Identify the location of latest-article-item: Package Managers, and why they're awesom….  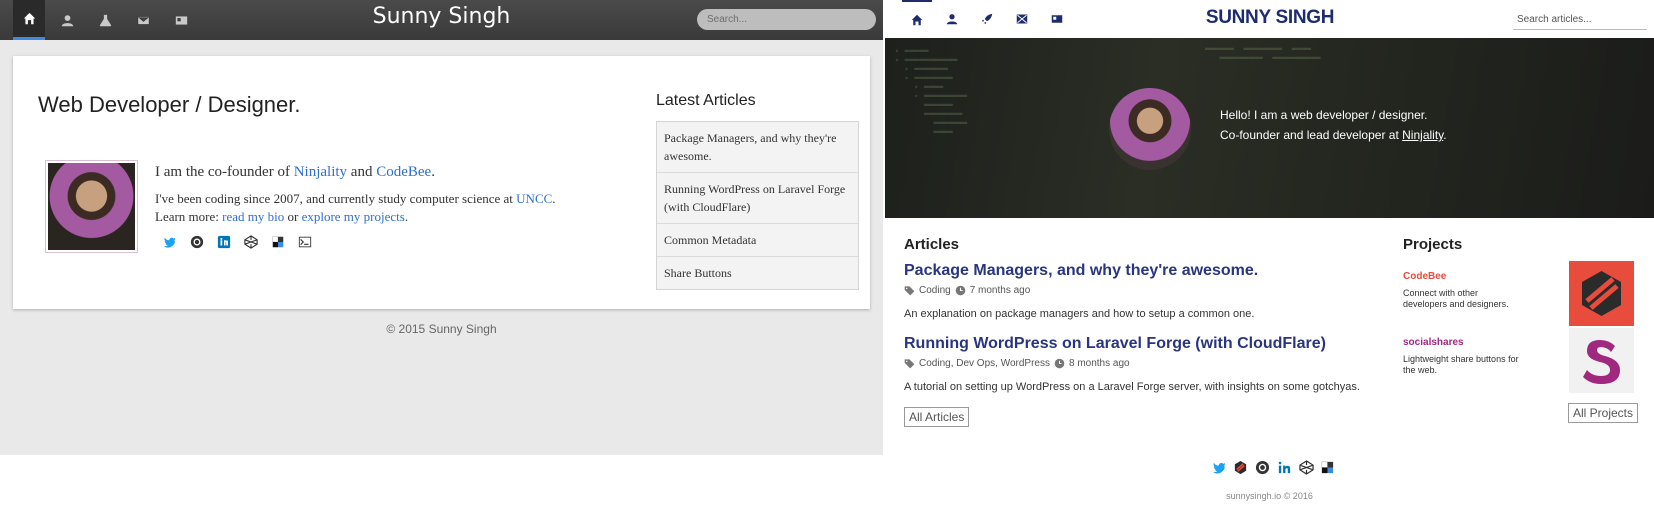
(757, 147).